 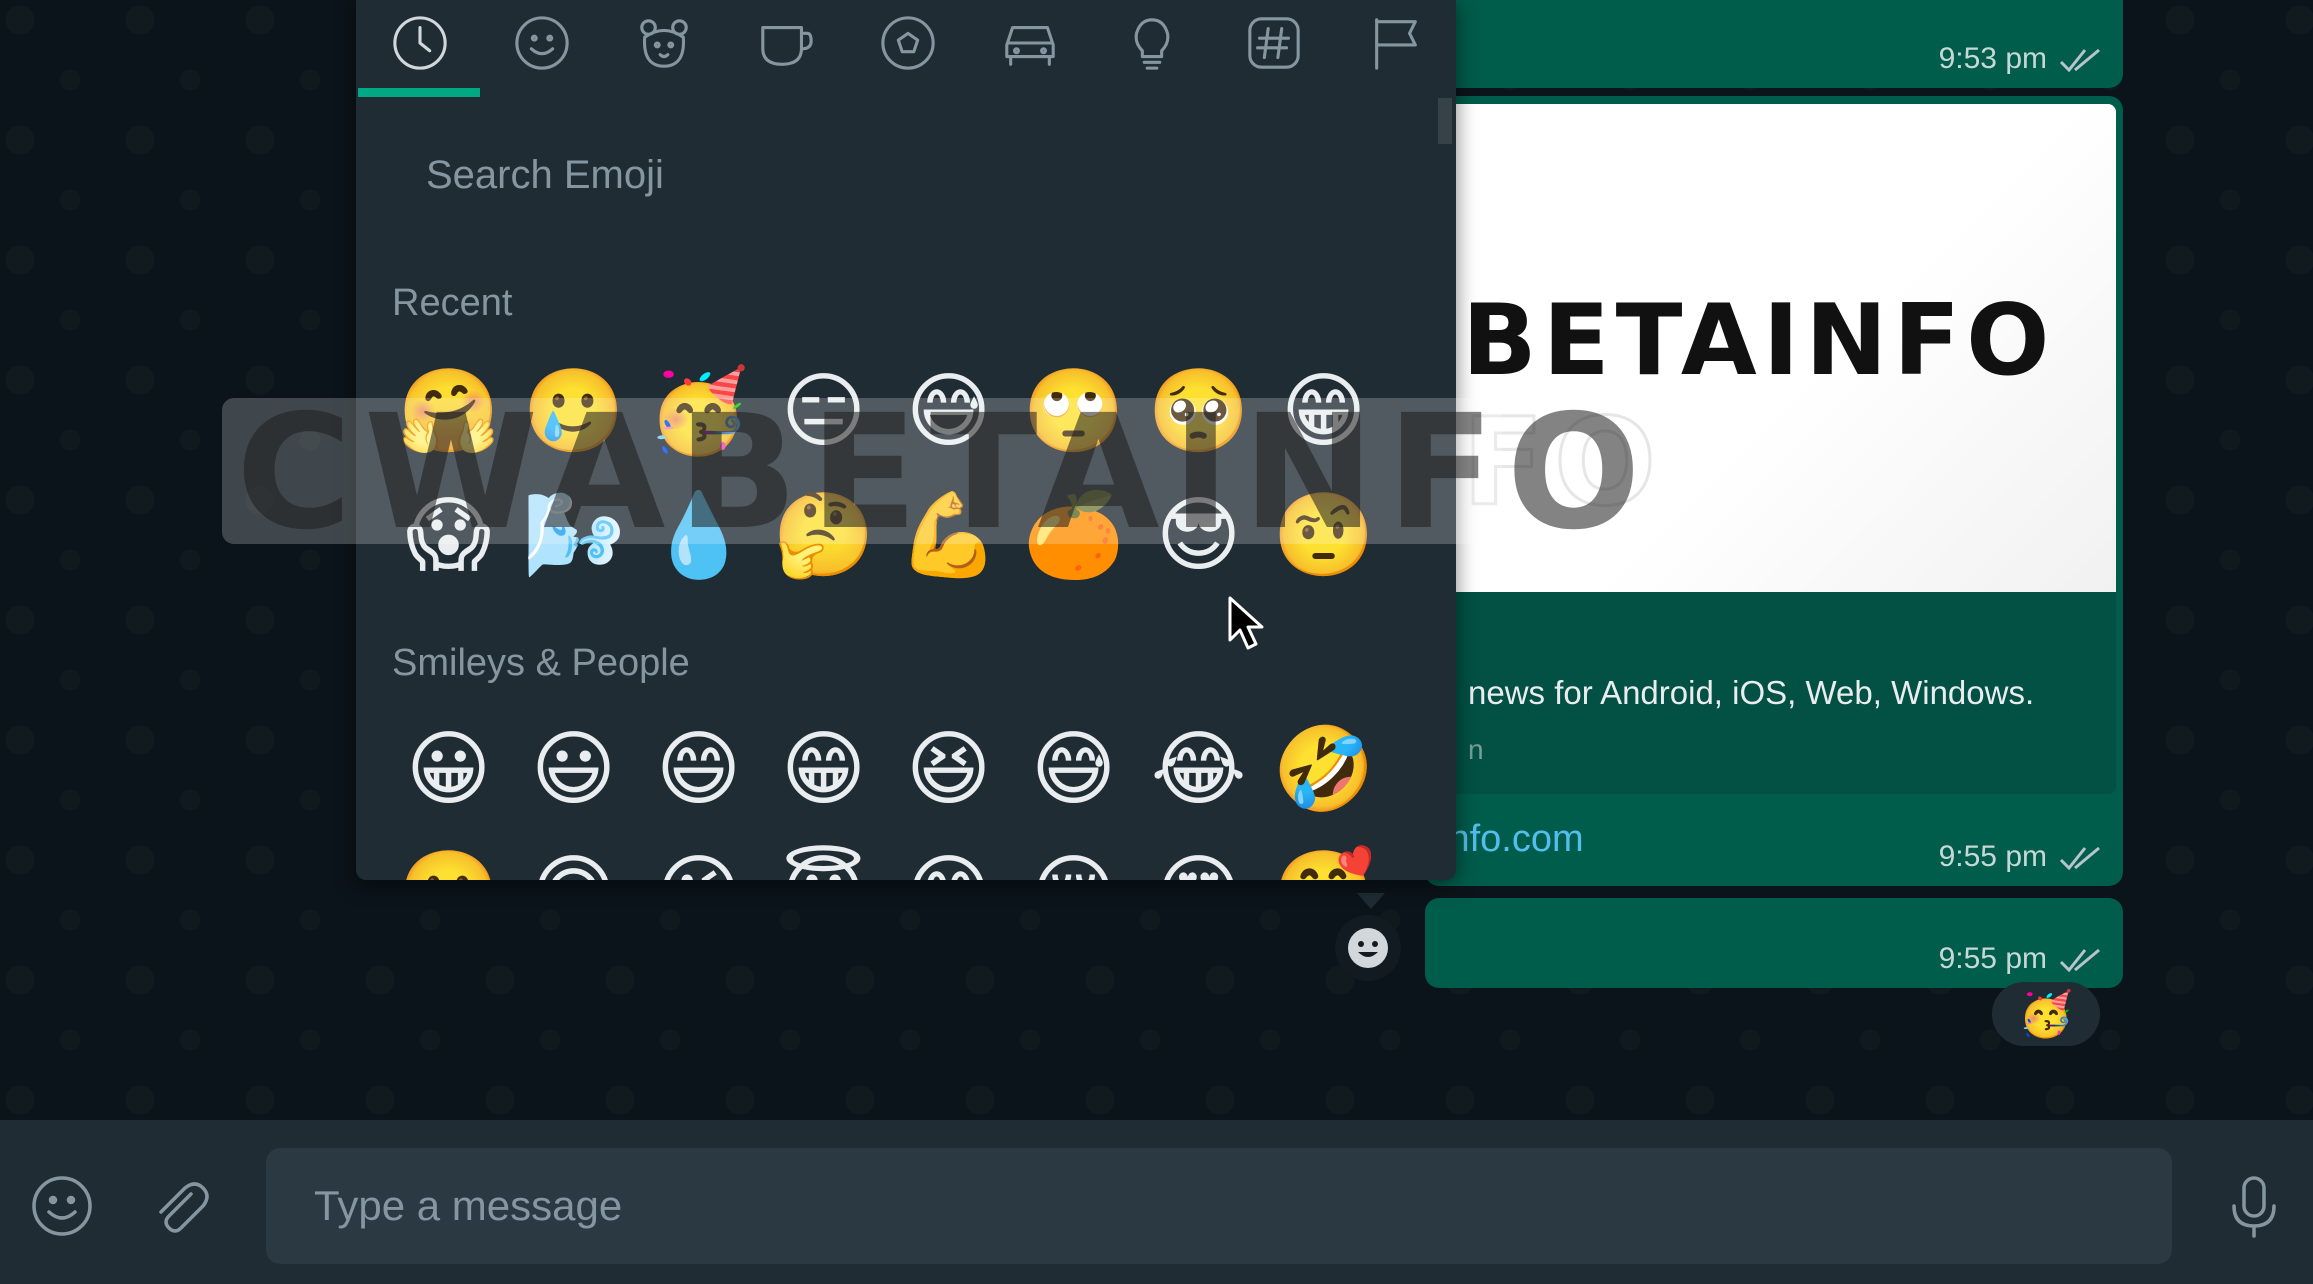 What do you see at coordinates (542, 43) in the screenshot?
I see `smileys-icon` at bounding box center [542, 43].